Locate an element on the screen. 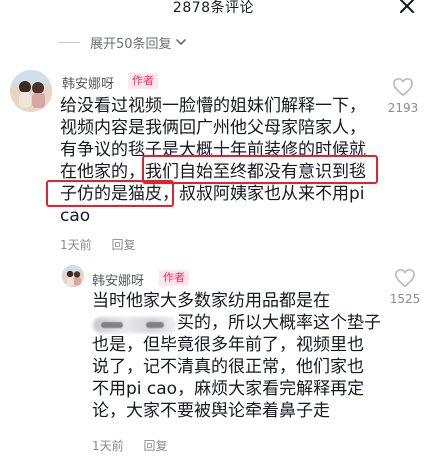 This screenshot has height=469, width=427. like-count: 1525 is located at coordinates (405, 299).